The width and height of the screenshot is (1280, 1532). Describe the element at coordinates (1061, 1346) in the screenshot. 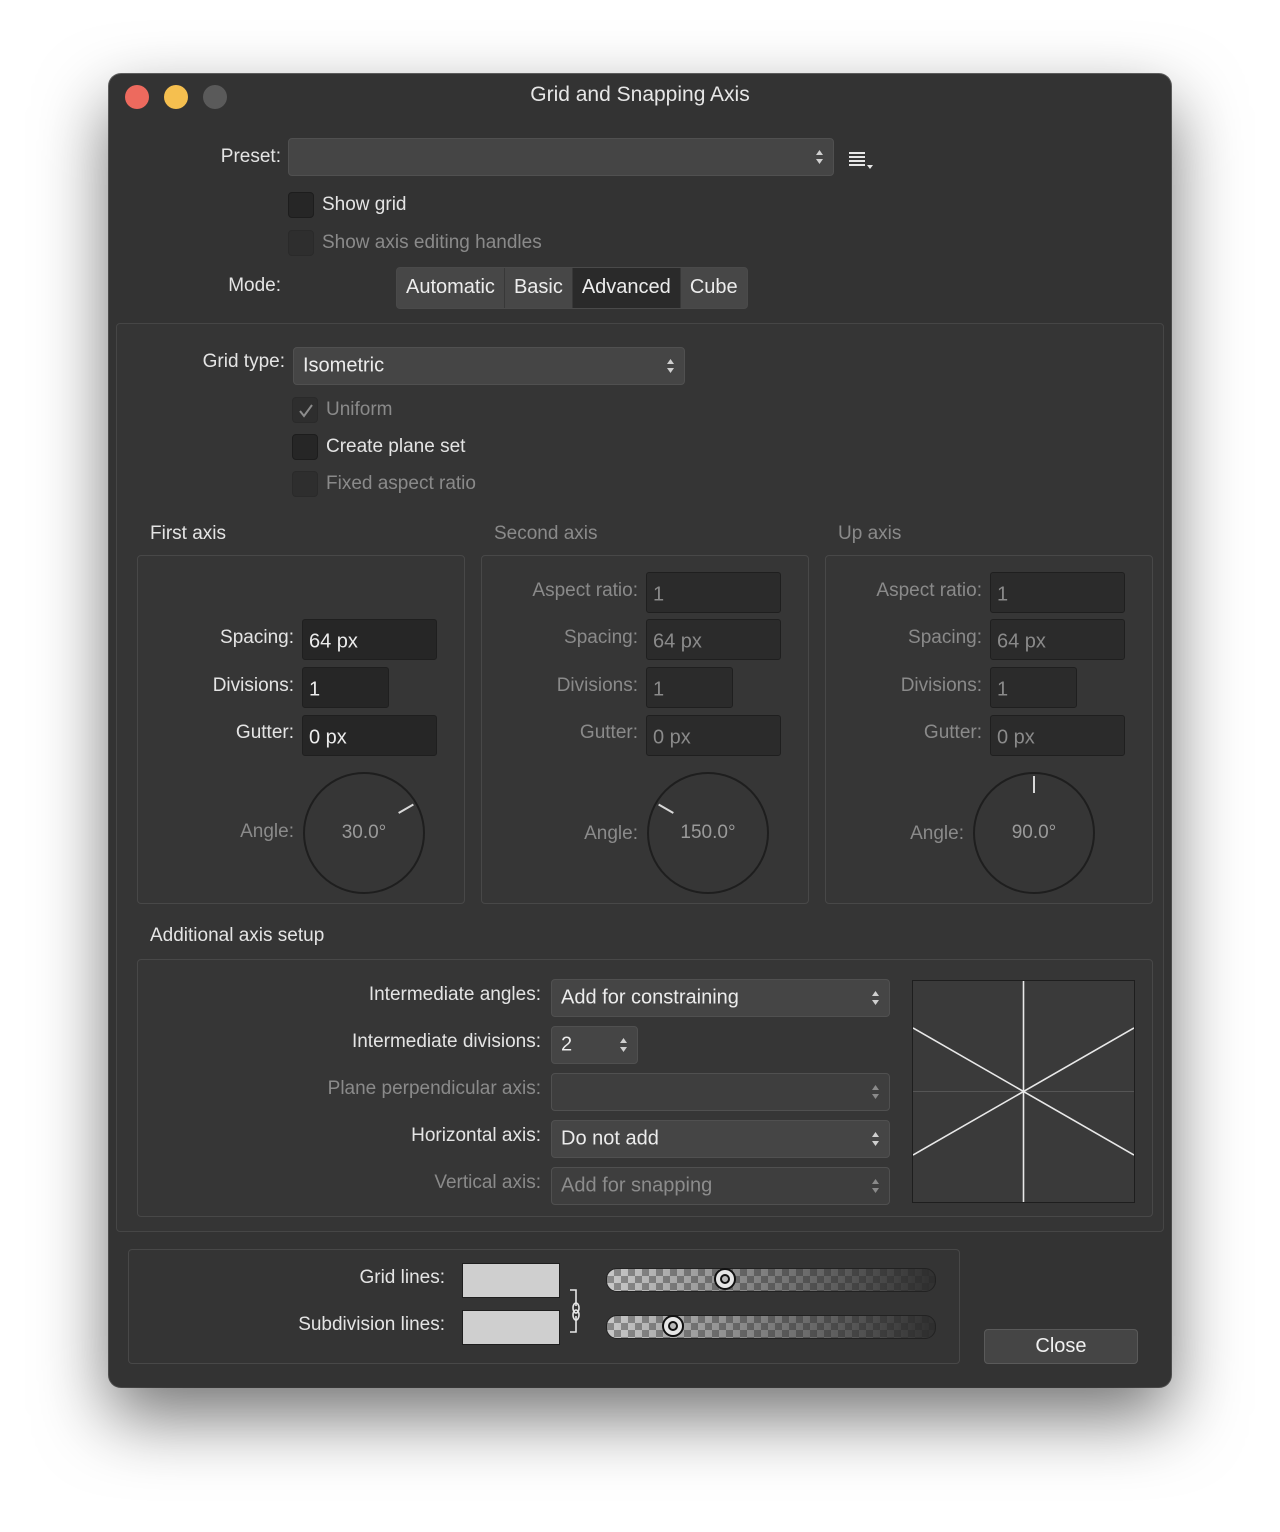

I see `close-button: Close` at that location.